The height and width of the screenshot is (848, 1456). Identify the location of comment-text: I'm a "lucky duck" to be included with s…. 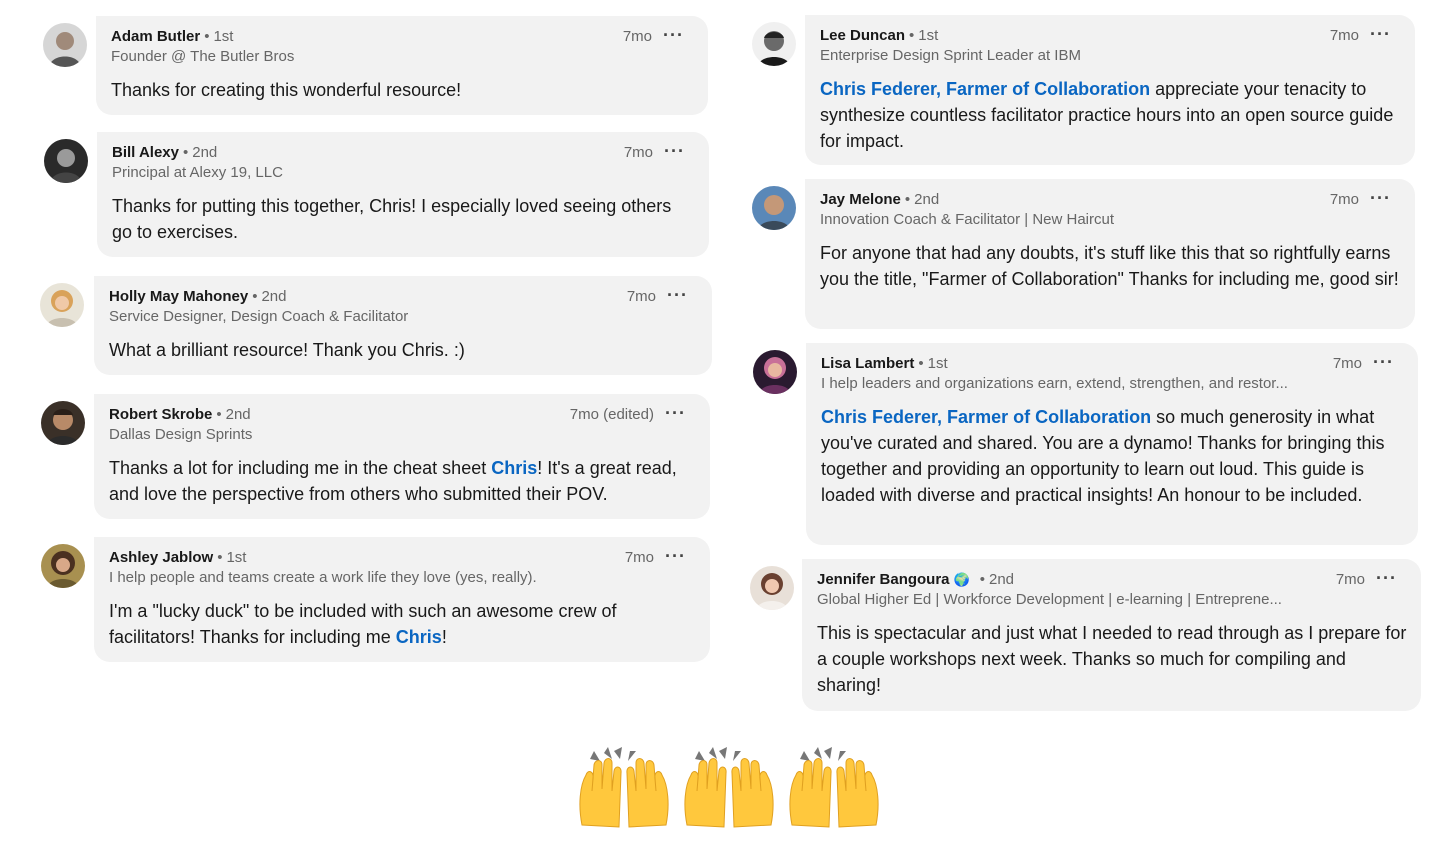
(402, 624).